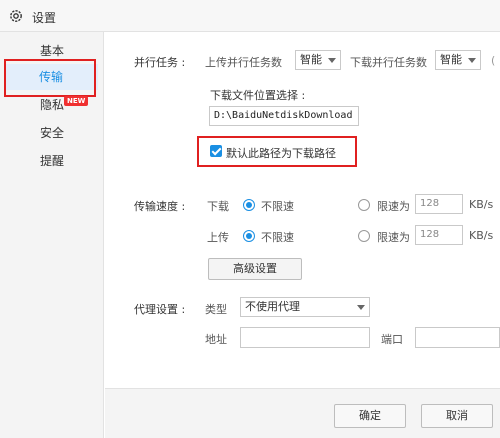 This screenshot has height=438, width=500. Describe the element at coordinates (218, 237) in the screenshot. I see `upload-speed-label: 上传` at that location.